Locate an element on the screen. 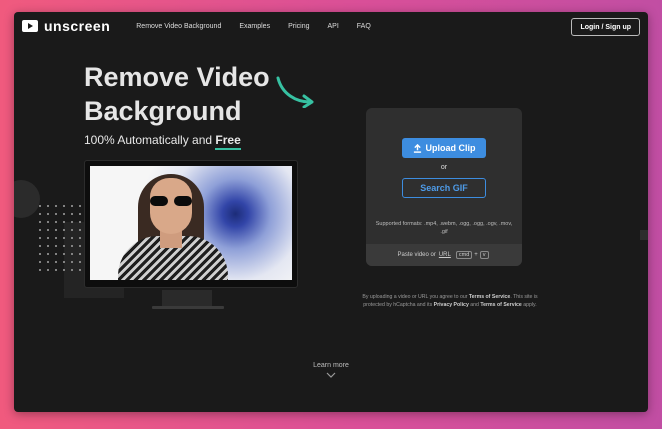  plus-sign: + is located at coordinates (476, 255).